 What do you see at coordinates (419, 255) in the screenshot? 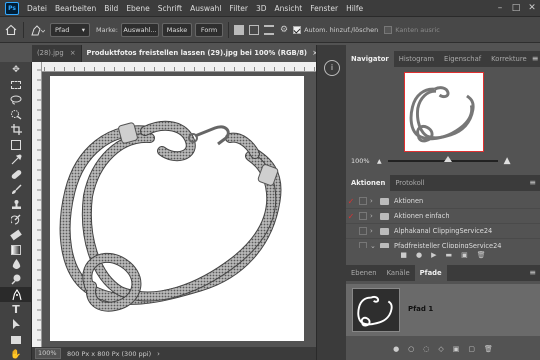
I see `record-icon: ●` at bounding box center [419, 255].